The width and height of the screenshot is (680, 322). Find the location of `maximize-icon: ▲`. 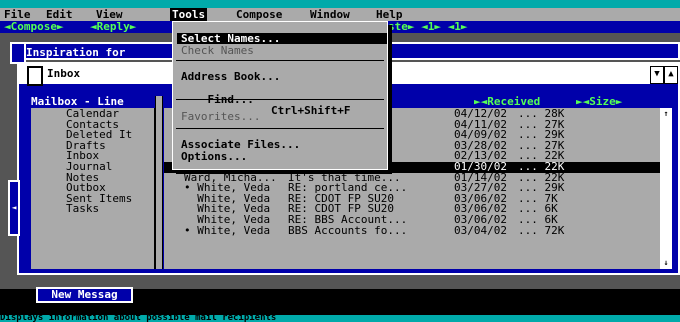

maximize-icon: ▲ is located at coordinates (671, 75).